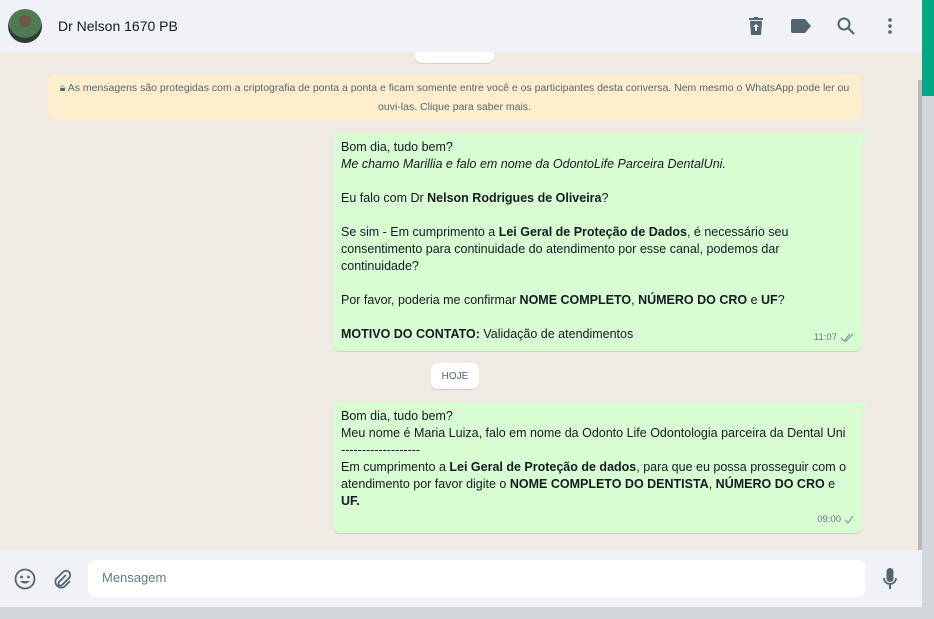 This screenshot has width=934, height=619. Describe the element at coordinates (846, 26) in the screenshot. I see `search-icon` at that location.